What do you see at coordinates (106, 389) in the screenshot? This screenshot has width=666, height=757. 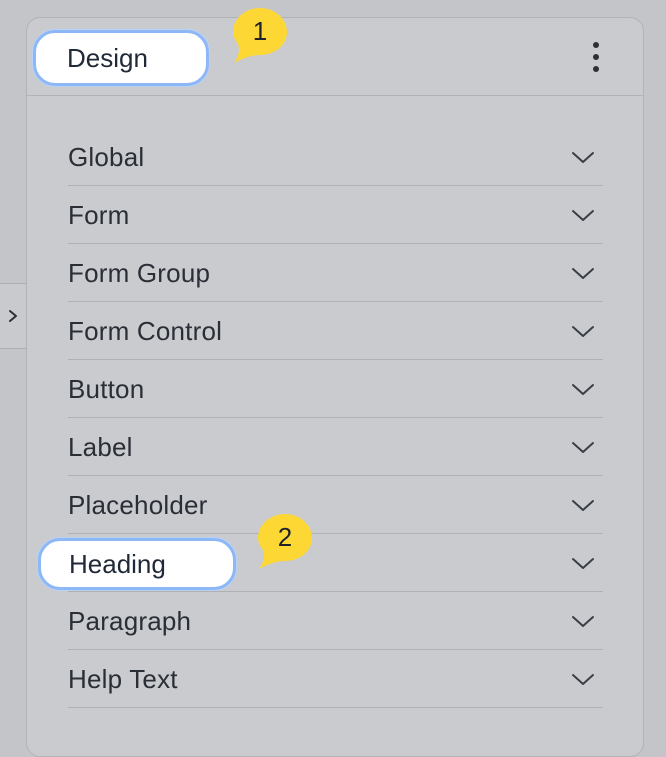 I see `section-label: Button` at bounding box center [106, 389].